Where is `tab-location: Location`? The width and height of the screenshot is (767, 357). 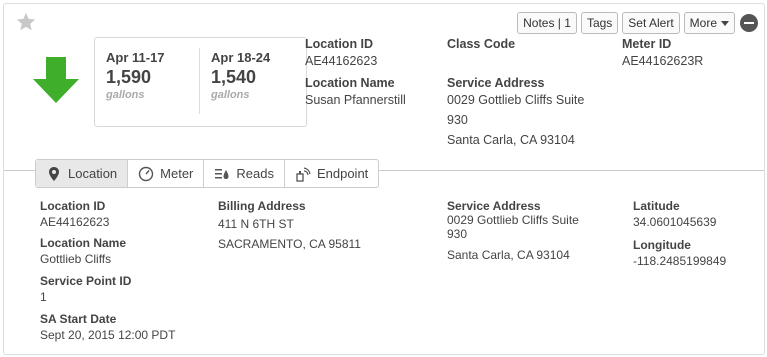
tab-location: Location is located at coordinates (82, 173).